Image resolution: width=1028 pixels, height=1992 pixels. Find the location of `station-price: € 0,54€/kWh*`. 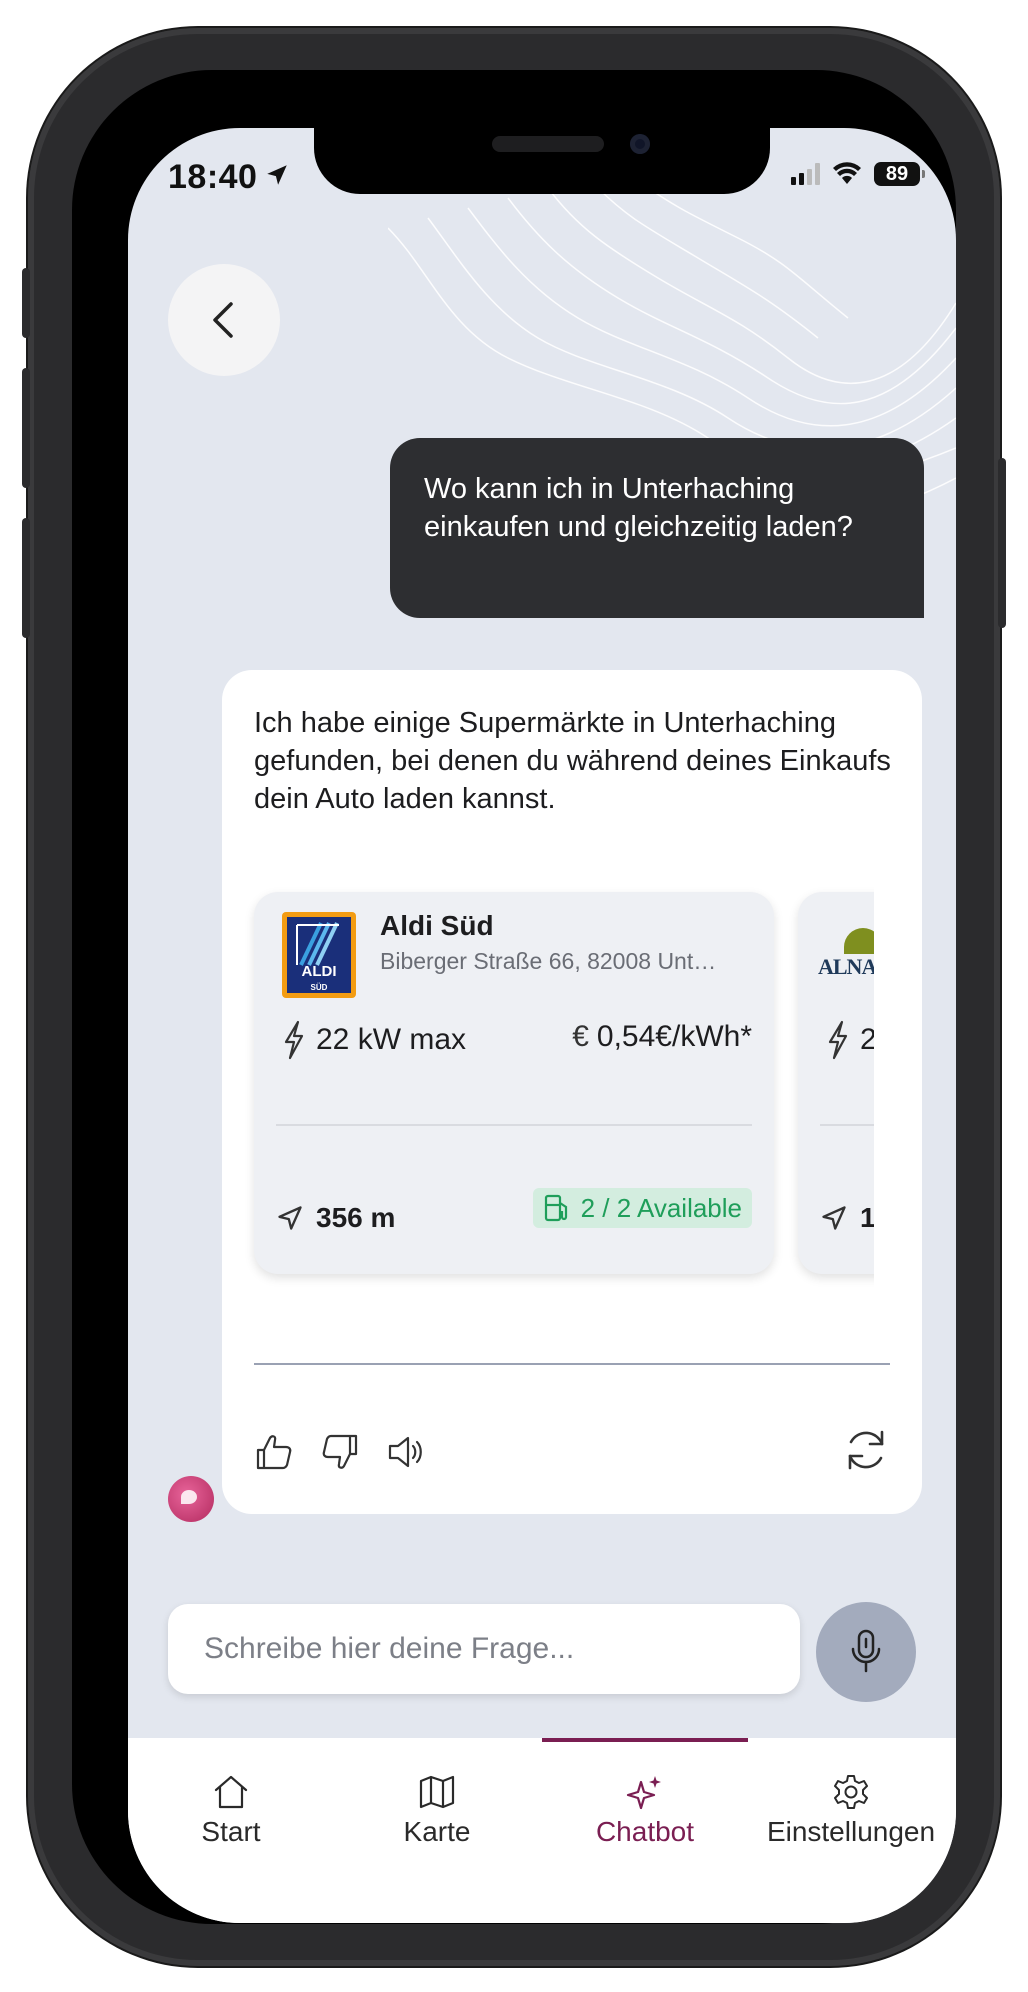

station-price: € 0,54€/kWh* is located at coordinates (662, 1037).